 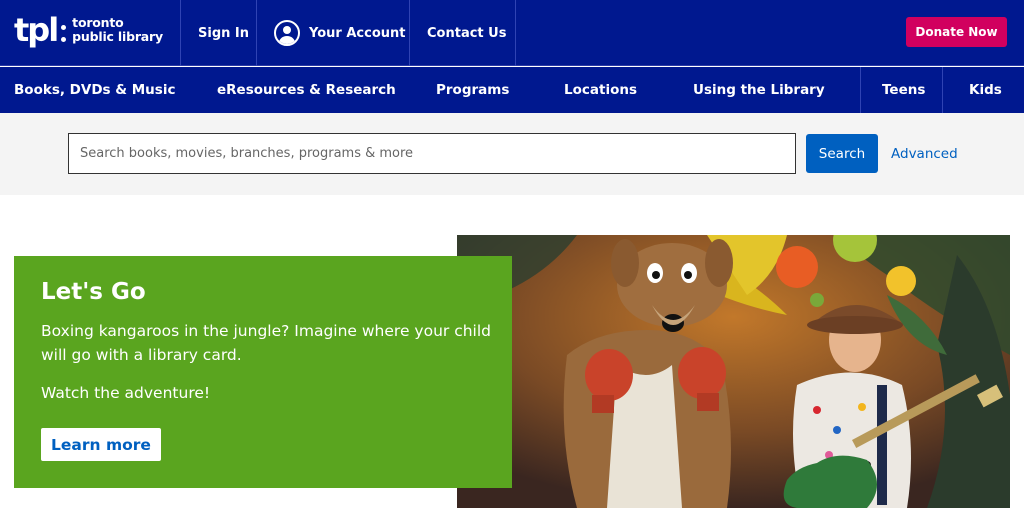 I want to click on nav-programs: Programs, so click(x=472, y=90).